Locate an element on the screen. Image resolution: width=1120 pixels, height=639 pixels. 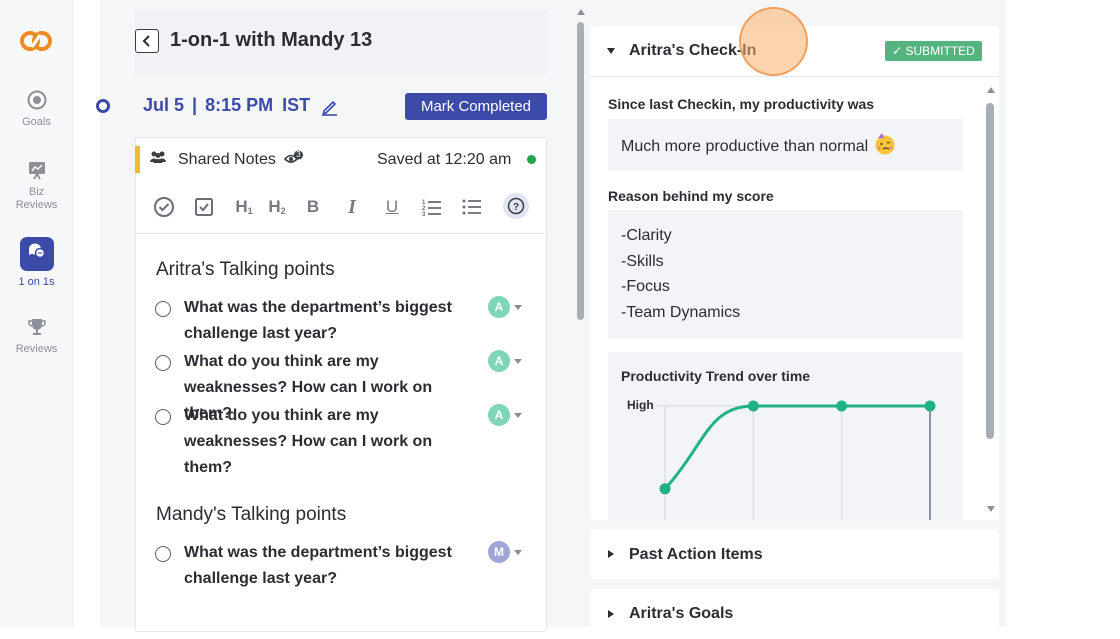
cursor-highlight is located at coordinates (773, 41).